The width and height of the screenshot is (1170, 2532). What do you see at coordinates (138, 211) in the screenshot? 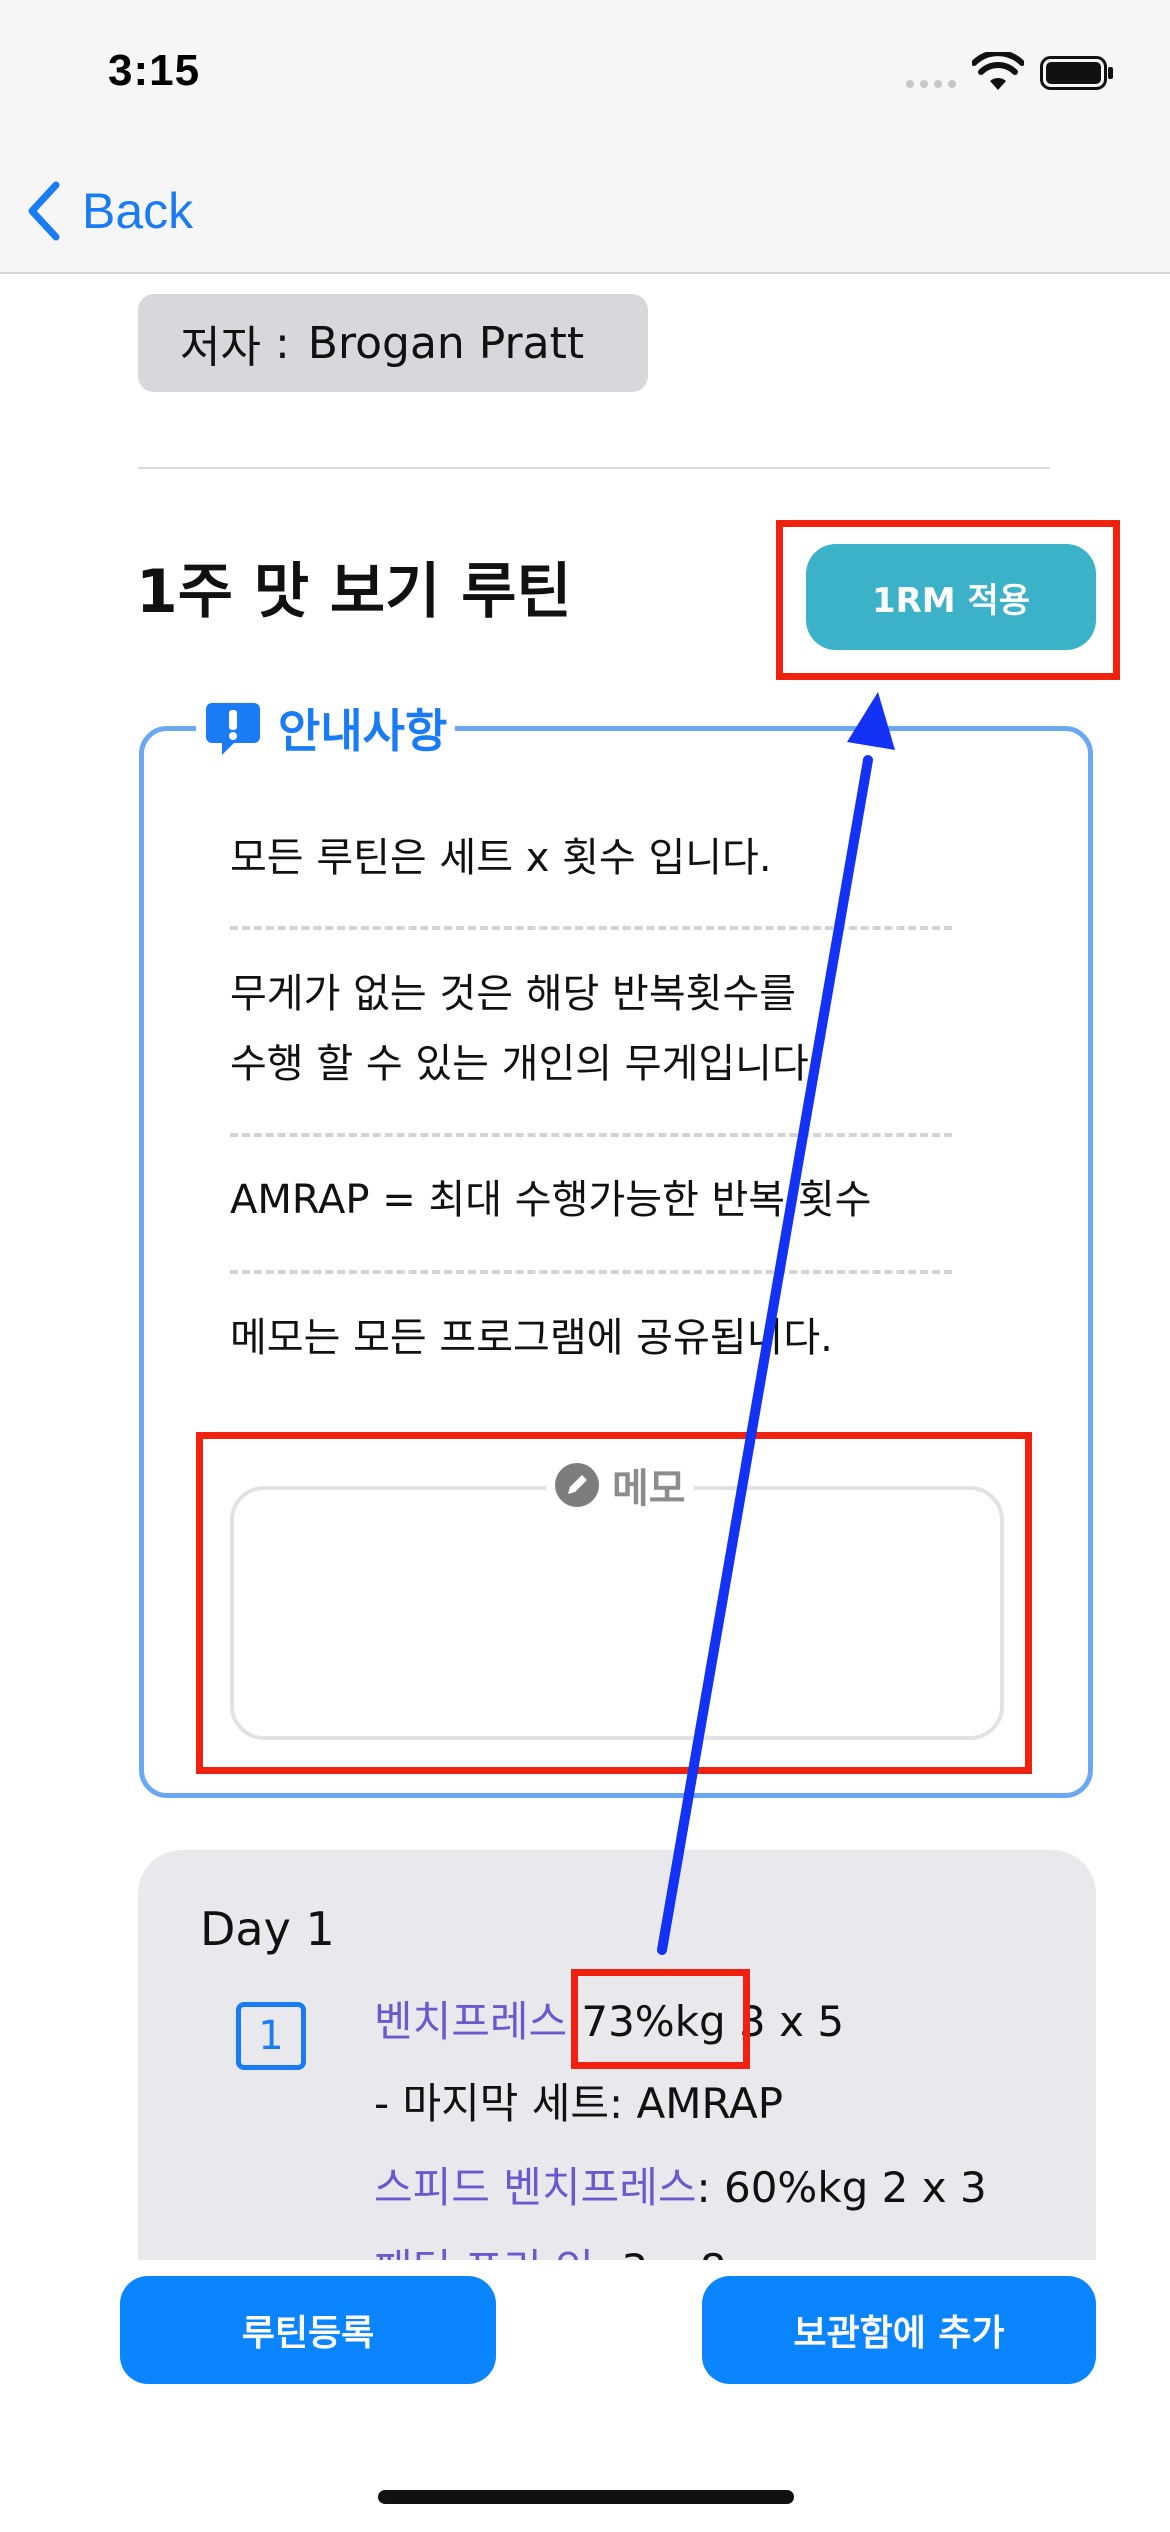
I see `back-label: Back` at bounding box center [138, 211].